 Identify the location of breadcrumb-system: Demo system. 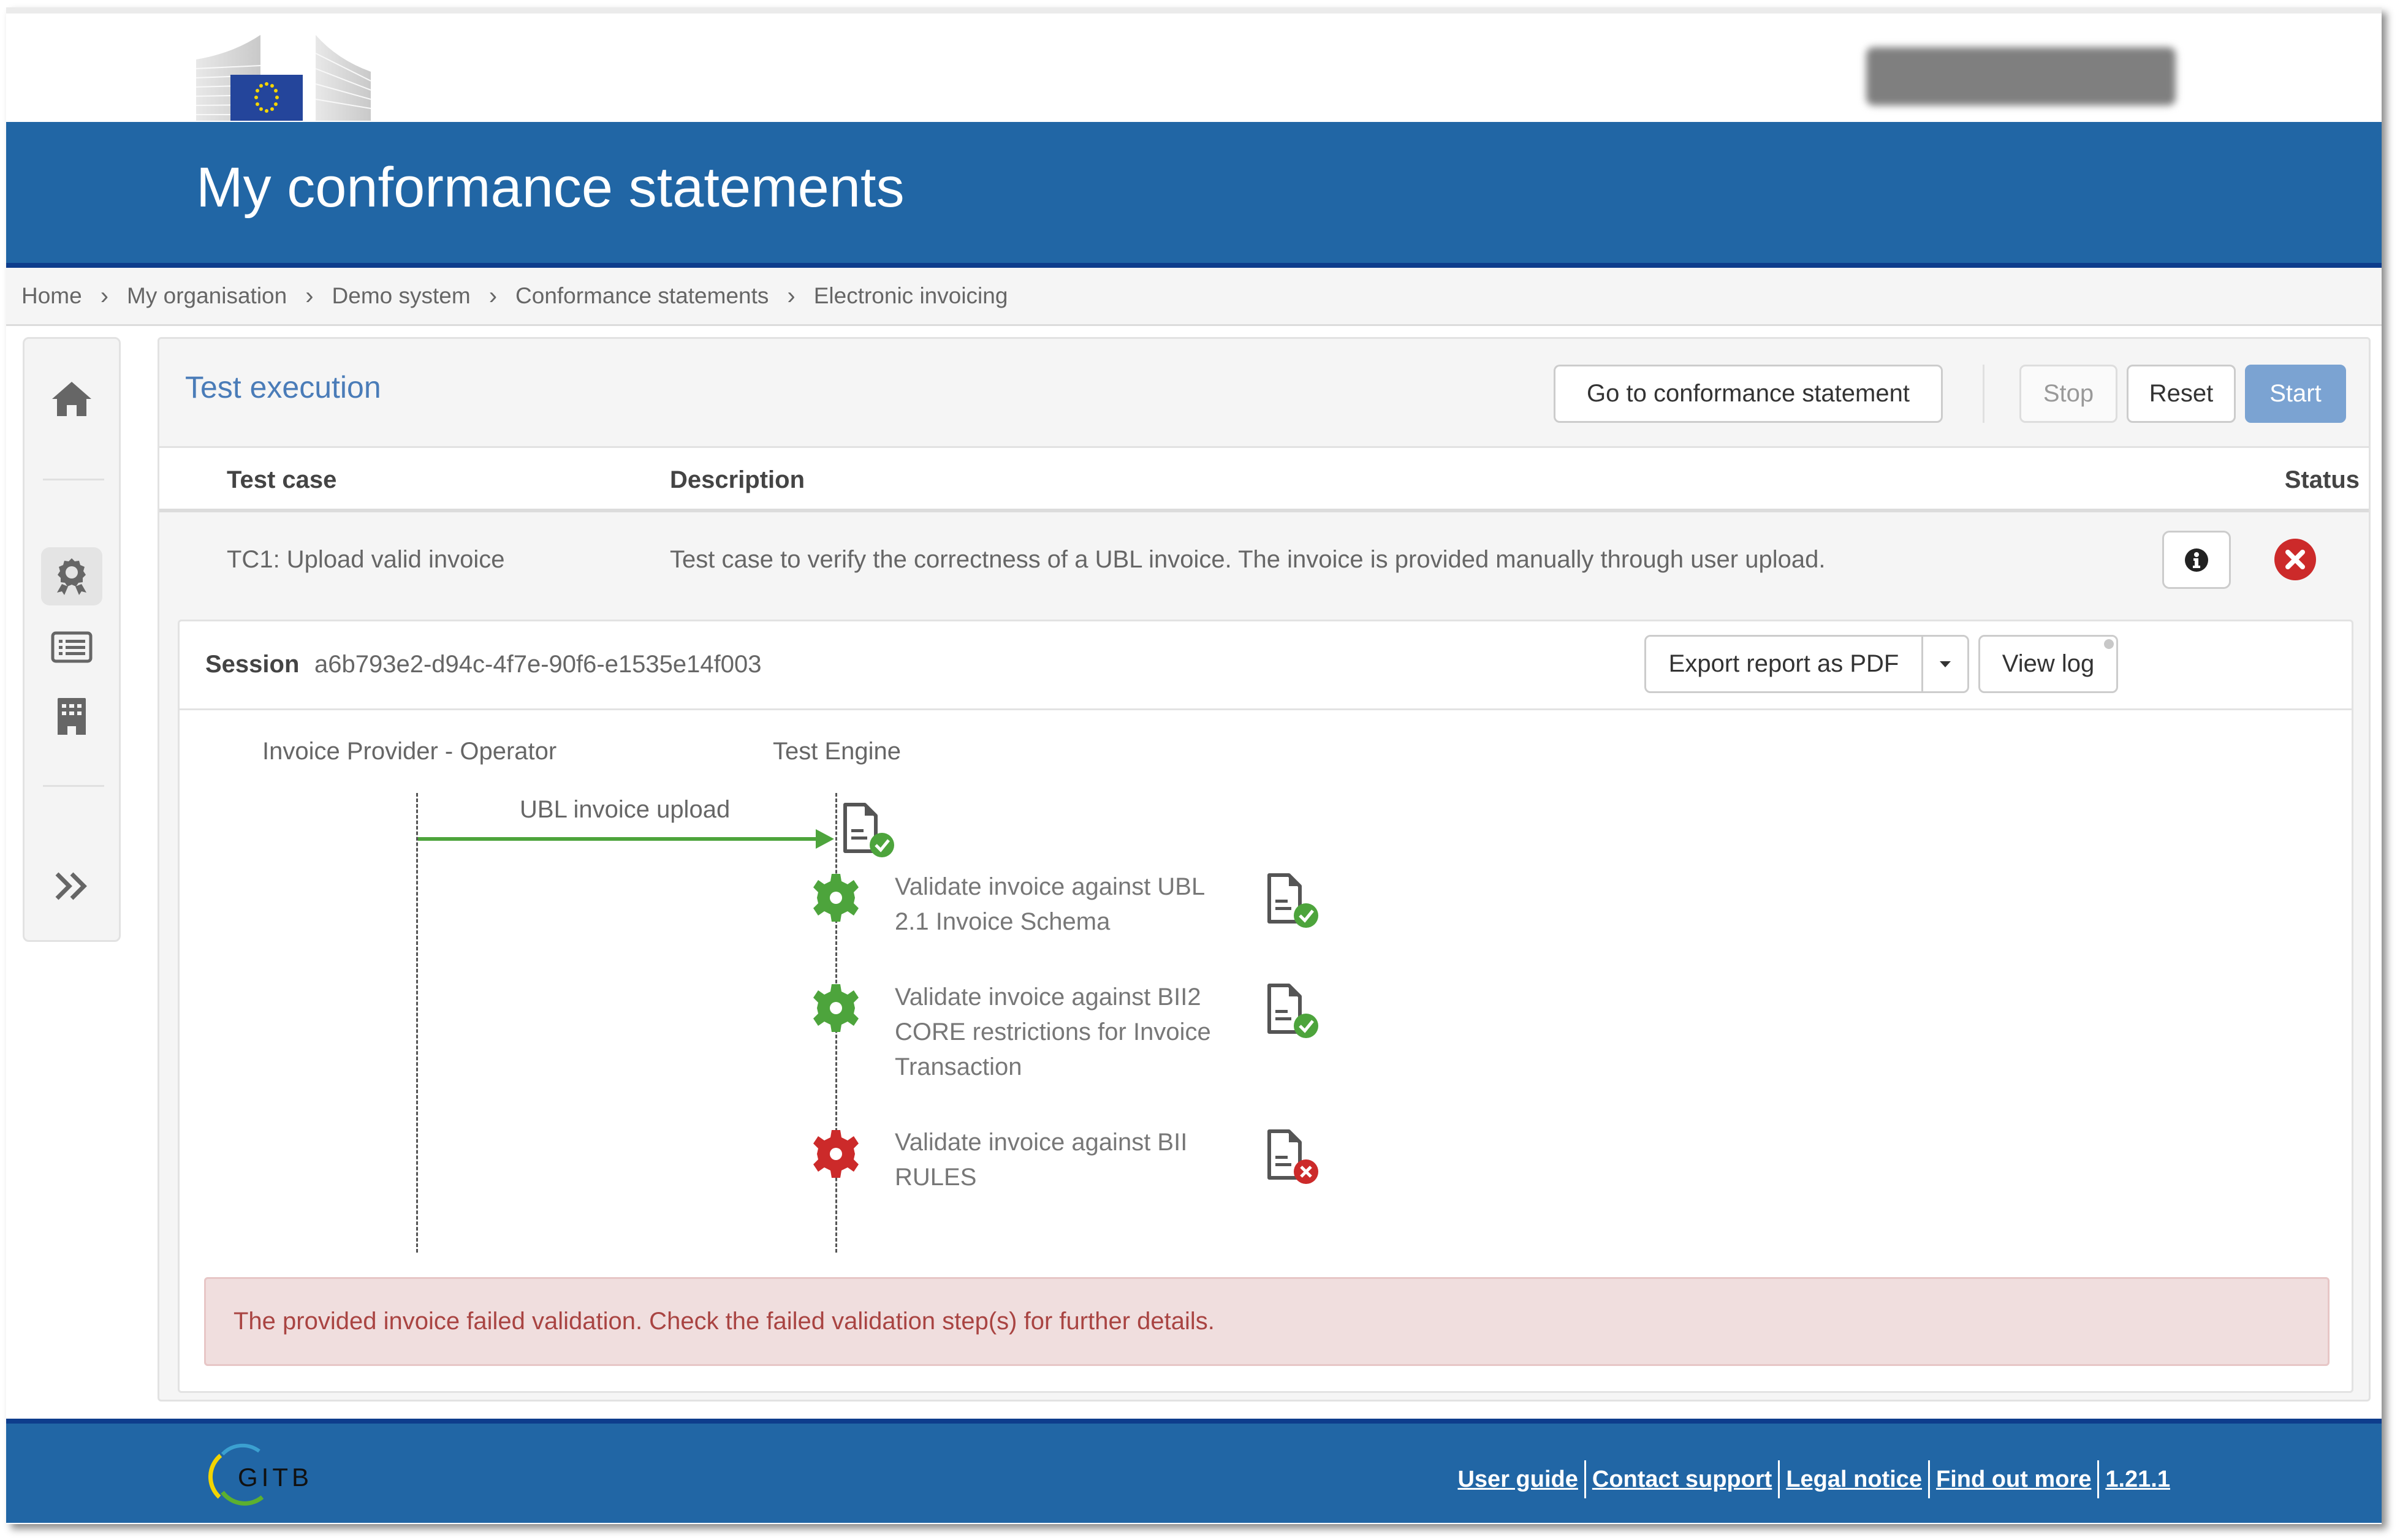
(401, 296).